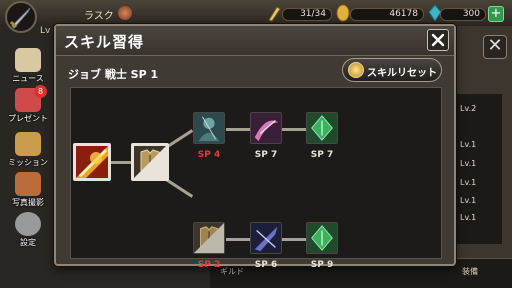 This screenshot has width=512, height=288. I want to click on job-sp-label: ジョブ 戦士 SP 1, so click(113, 74).